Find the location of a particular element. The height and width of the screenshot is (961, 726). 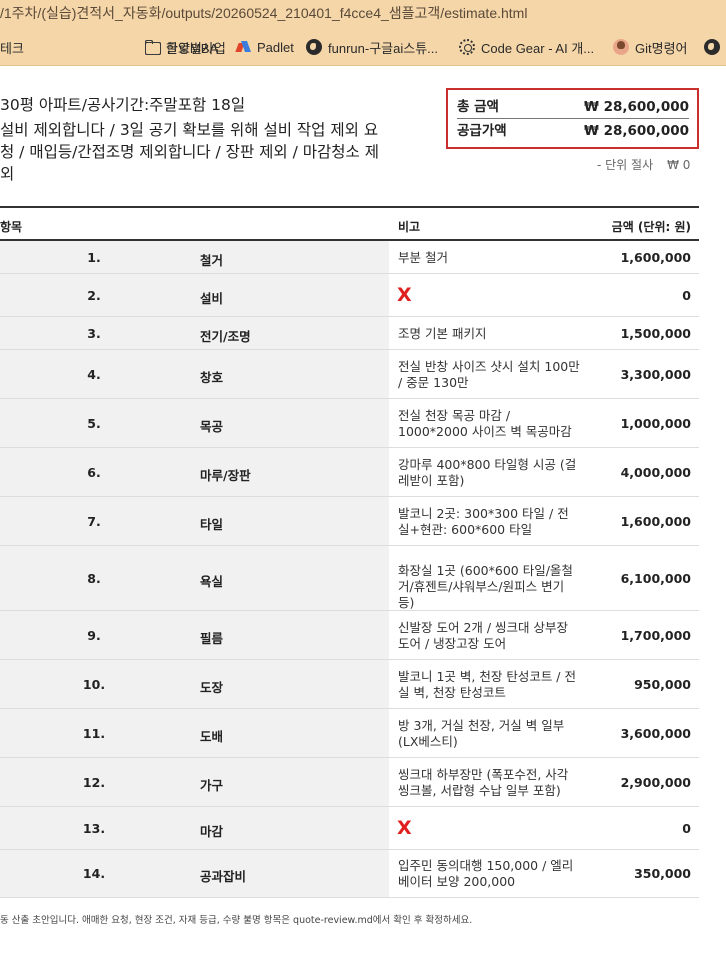

project-title: 30평 아파트/공사기간:주말포함 18일 is located at coordinates (123, 105).